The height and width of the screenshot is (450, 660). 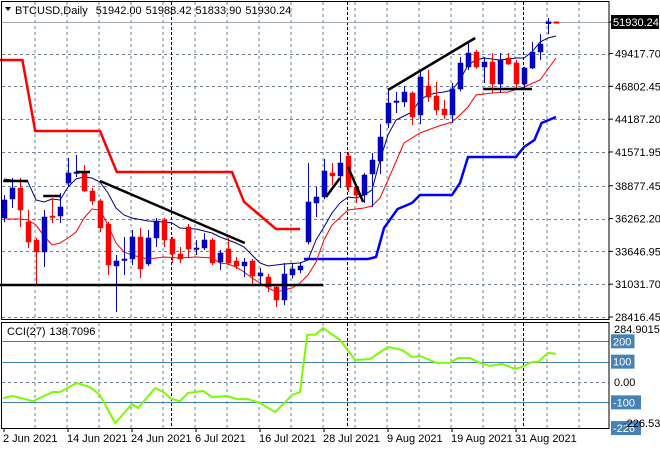 What do you see at coordinates (637, 87) in the screenshot?
I see `price-tick-label: 46802.45` at bounding box center [637, 87].